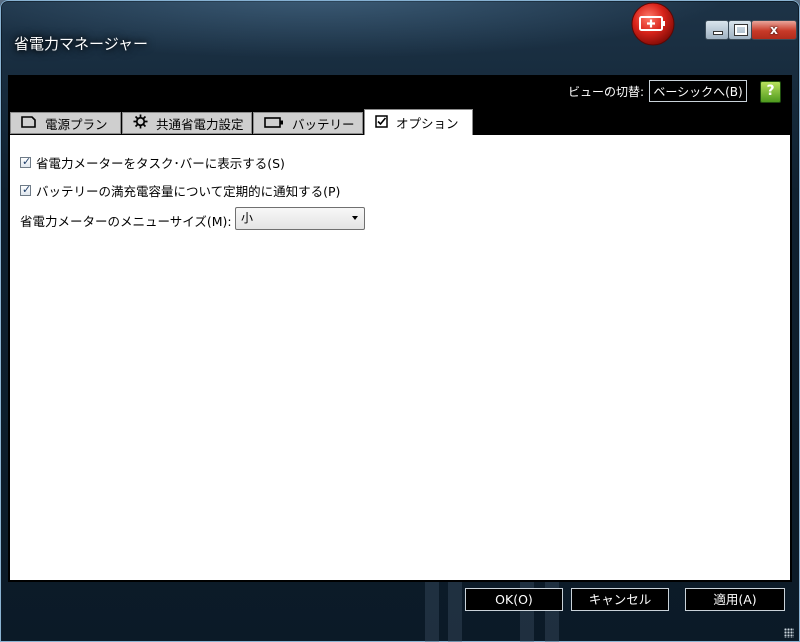  What do you see at coordinates (605, 92) in the screenshot?
I see `view-switch-label: ビューの切替:` at bounding box center [605, 92].